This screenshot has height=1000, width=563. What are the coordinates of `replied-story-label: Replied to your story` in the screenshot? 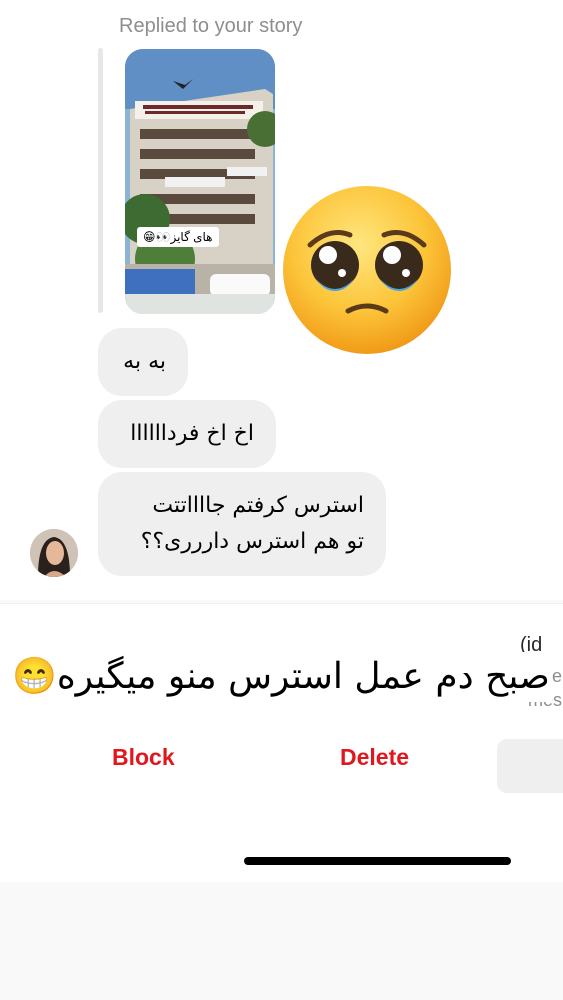 It's located at (211, 26).